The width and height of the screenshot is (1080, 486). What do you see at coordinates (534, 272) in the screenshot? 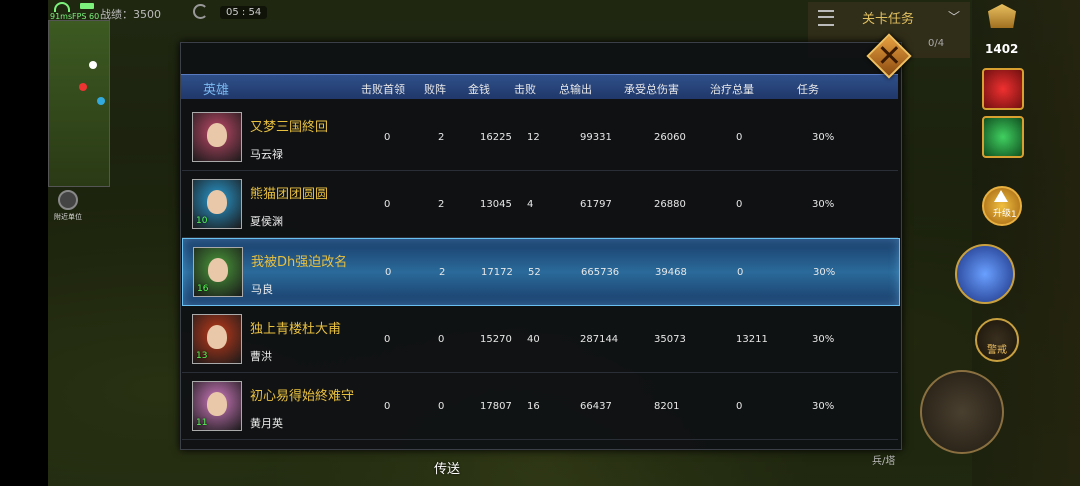
I see `cell-kills: 52` at bounding box center [534, 272].